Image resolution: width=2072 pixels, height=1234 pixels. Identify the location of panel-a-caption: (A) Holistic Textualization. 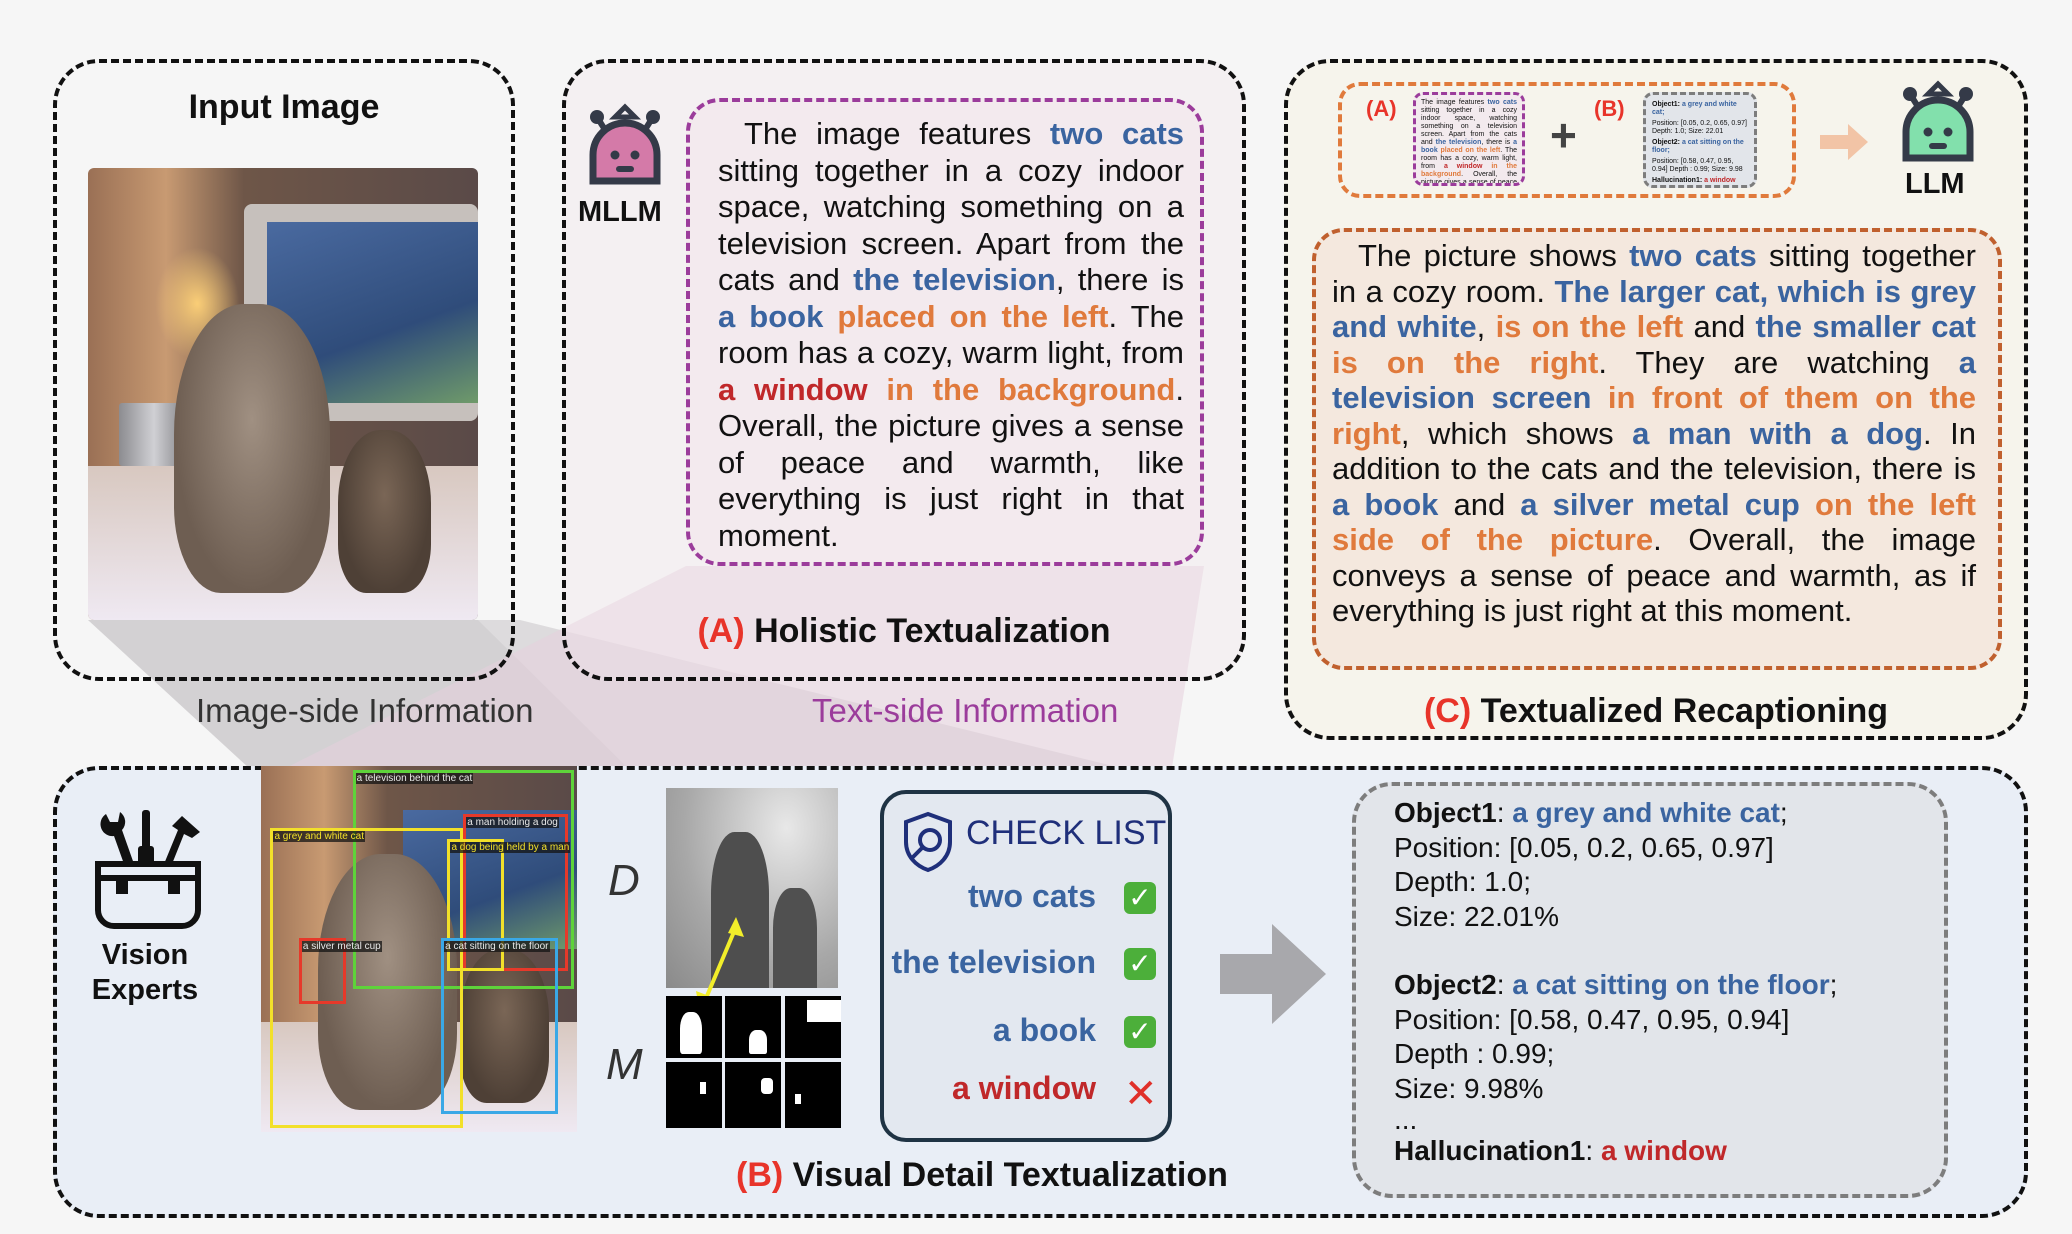
(904, 631).